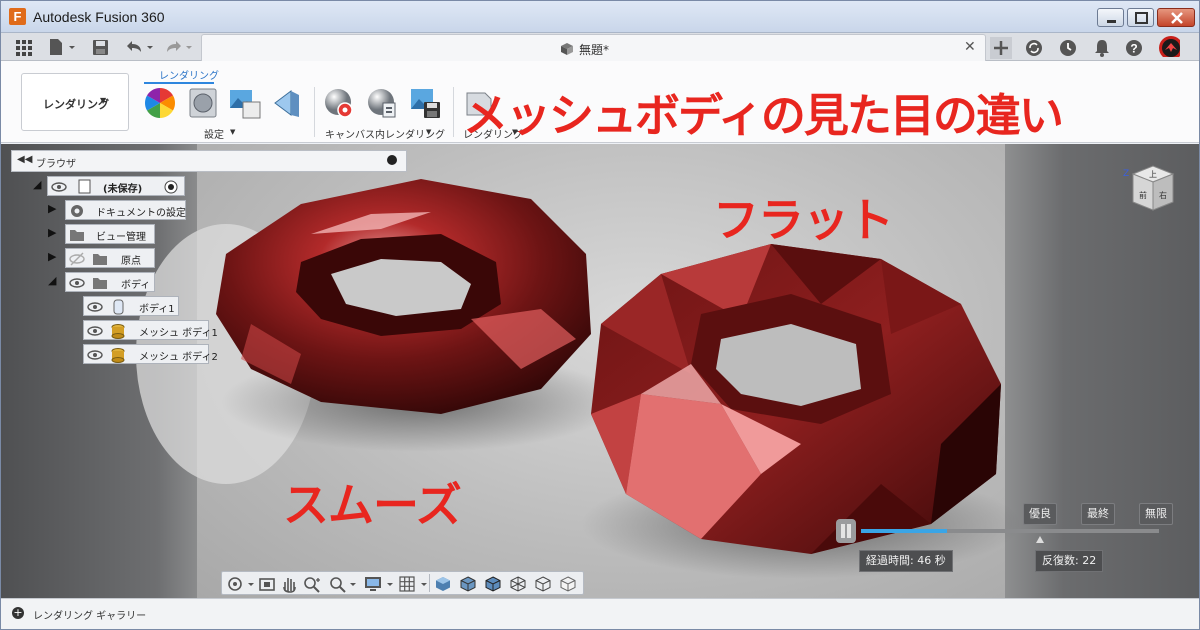  What do you see at coordinates (372, 505) in the screenshot?
I see `smooth-label: スムーズ` at bounding box center [372, 505].